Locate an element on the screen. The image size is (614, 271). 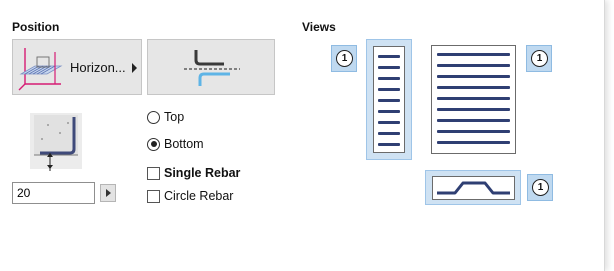
bottom-radio is located at coordinates (153, 144).